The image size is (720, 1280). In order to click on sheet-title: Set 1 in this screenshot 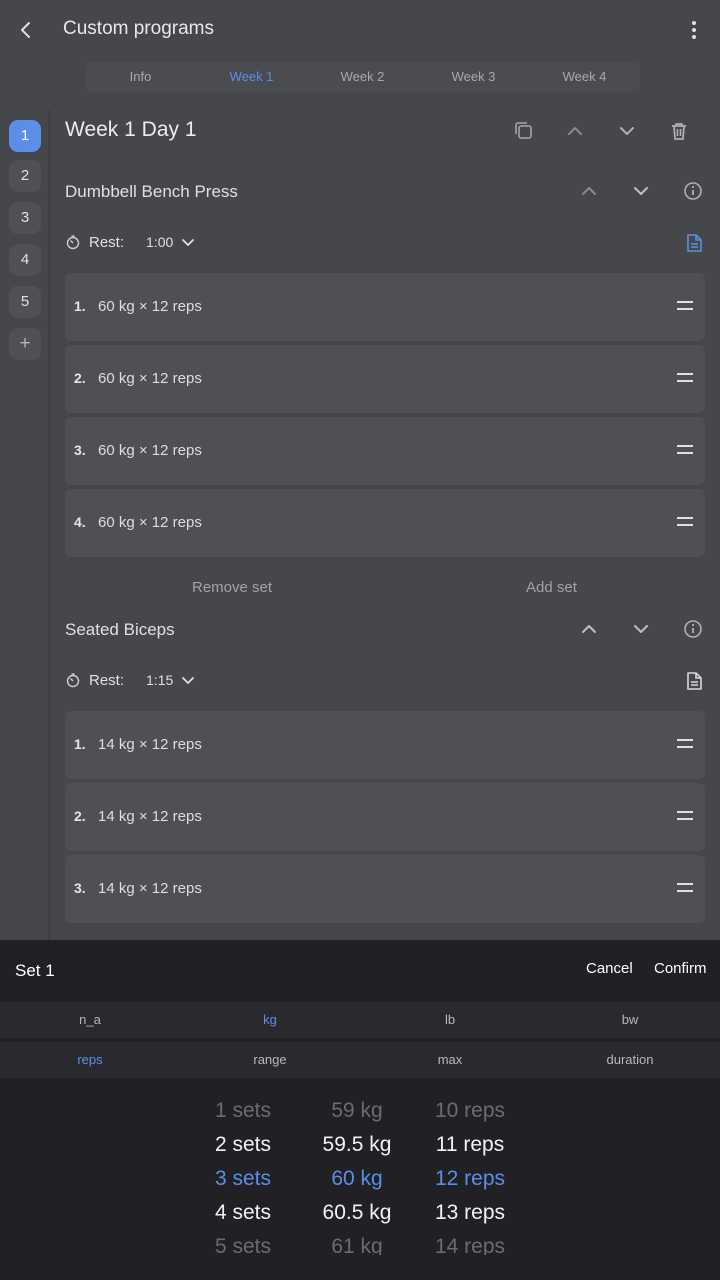, I will do `click(35, 970)`.